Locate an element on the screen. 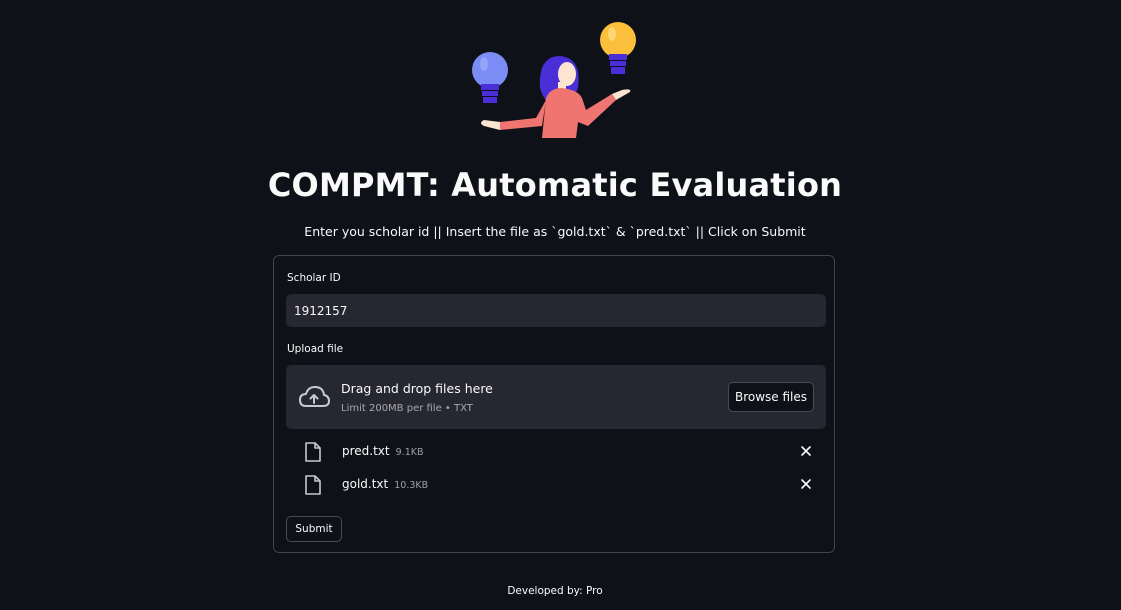  page-title: COMPMT: Automatic Evaluation is located at coordinates (555, 185).